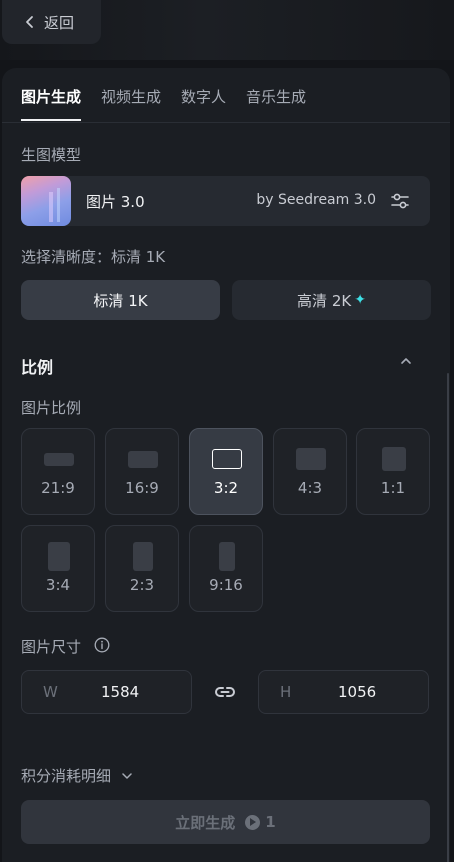 Image resolution: width=454 pixels, height=862 pixels. What do you see at coordinates (29, 22) in the screenshot?
I see `chevron-left-icon` at bounding box center [29, 22].